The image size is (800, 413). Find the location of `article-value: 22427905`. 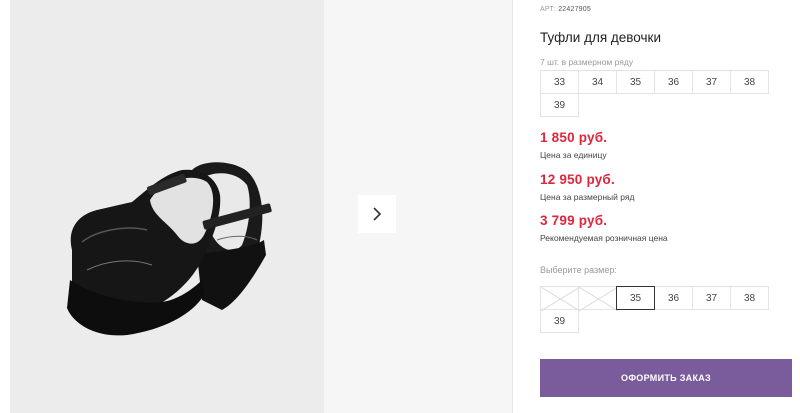

article-value: 22427905 is located at coordinates (574, 9).